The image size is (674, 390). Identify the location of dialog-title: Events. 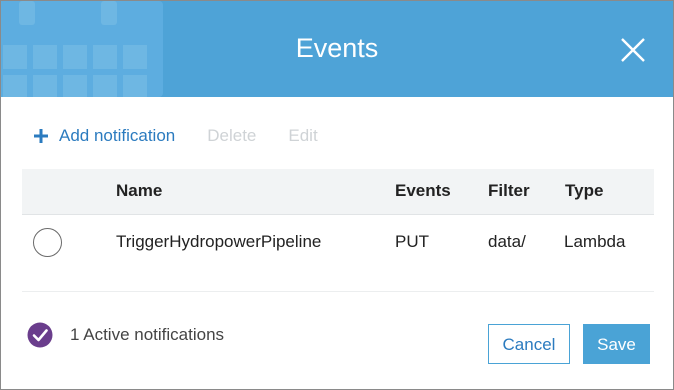
(337, 48).